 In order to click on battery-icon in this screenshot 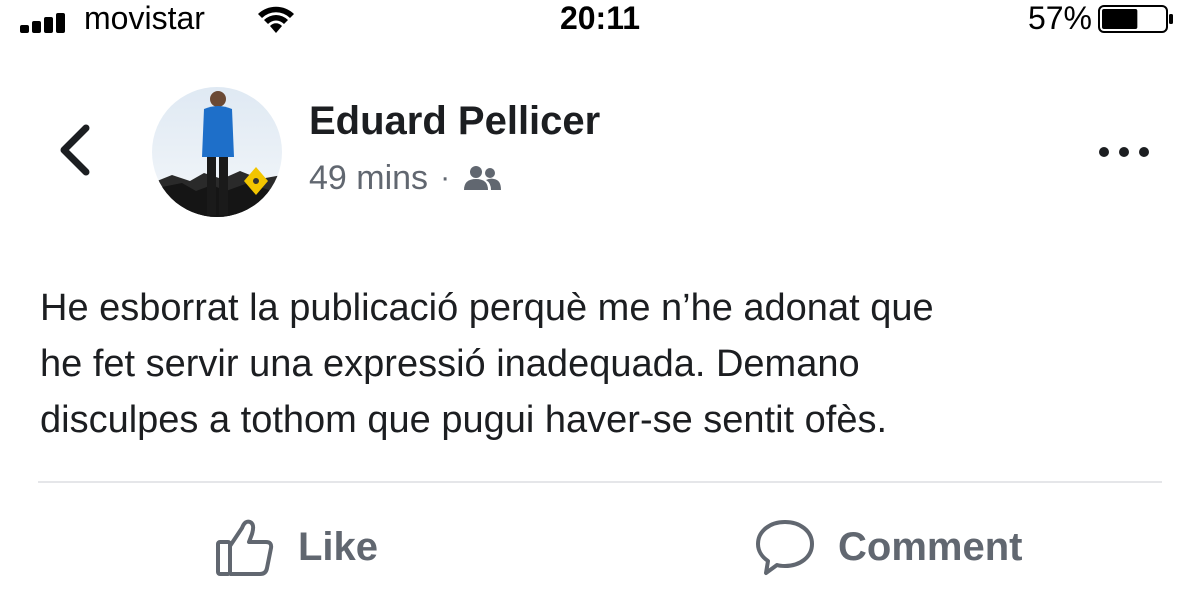, I will do `click(1135, 19)`.